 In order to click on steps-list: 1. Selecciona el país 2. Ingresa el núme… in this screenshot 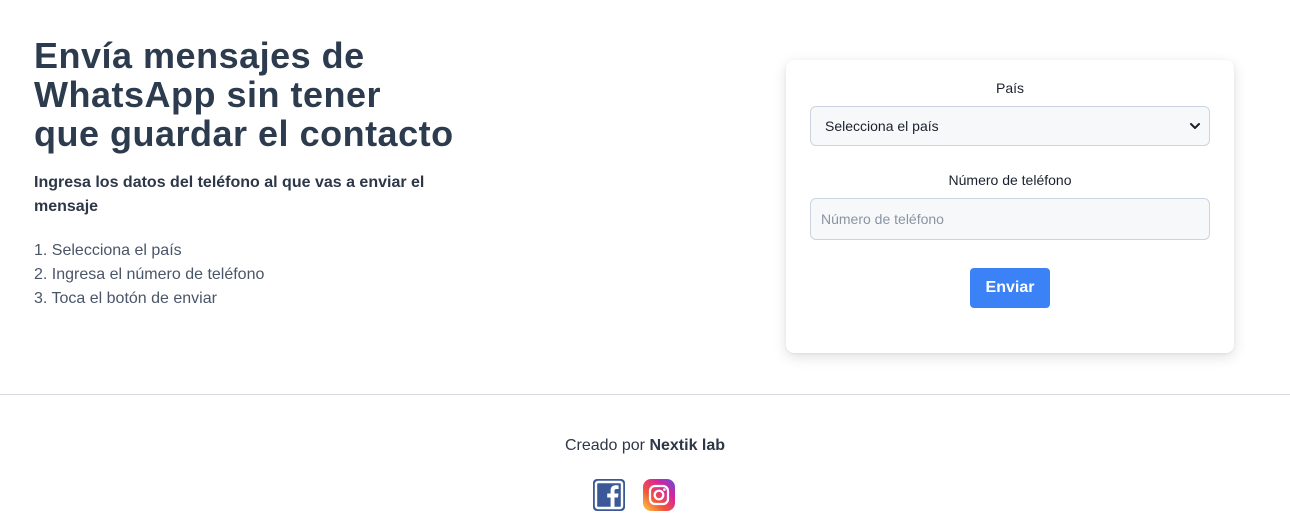, I will do `click(244, 275)`.